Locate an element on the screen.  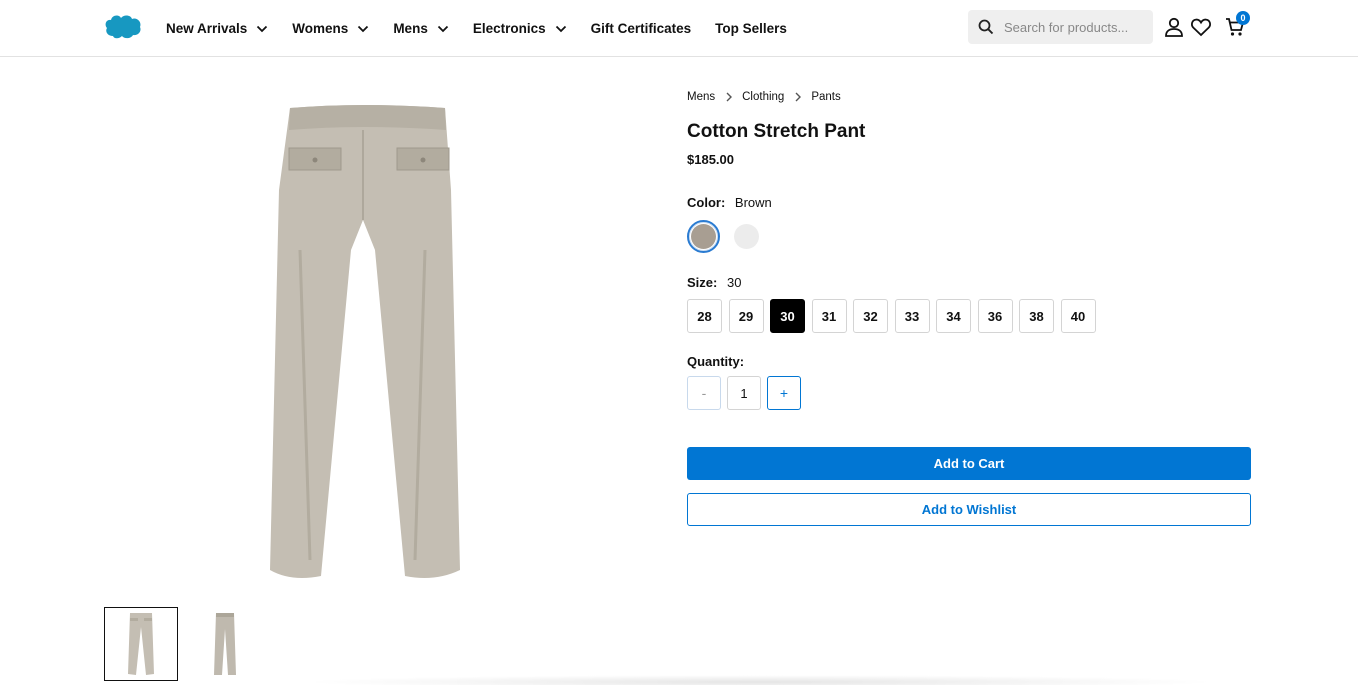
size-options: 28 29 30 31 32 33 34 36 38 40 is located at coordinates (894, 316).